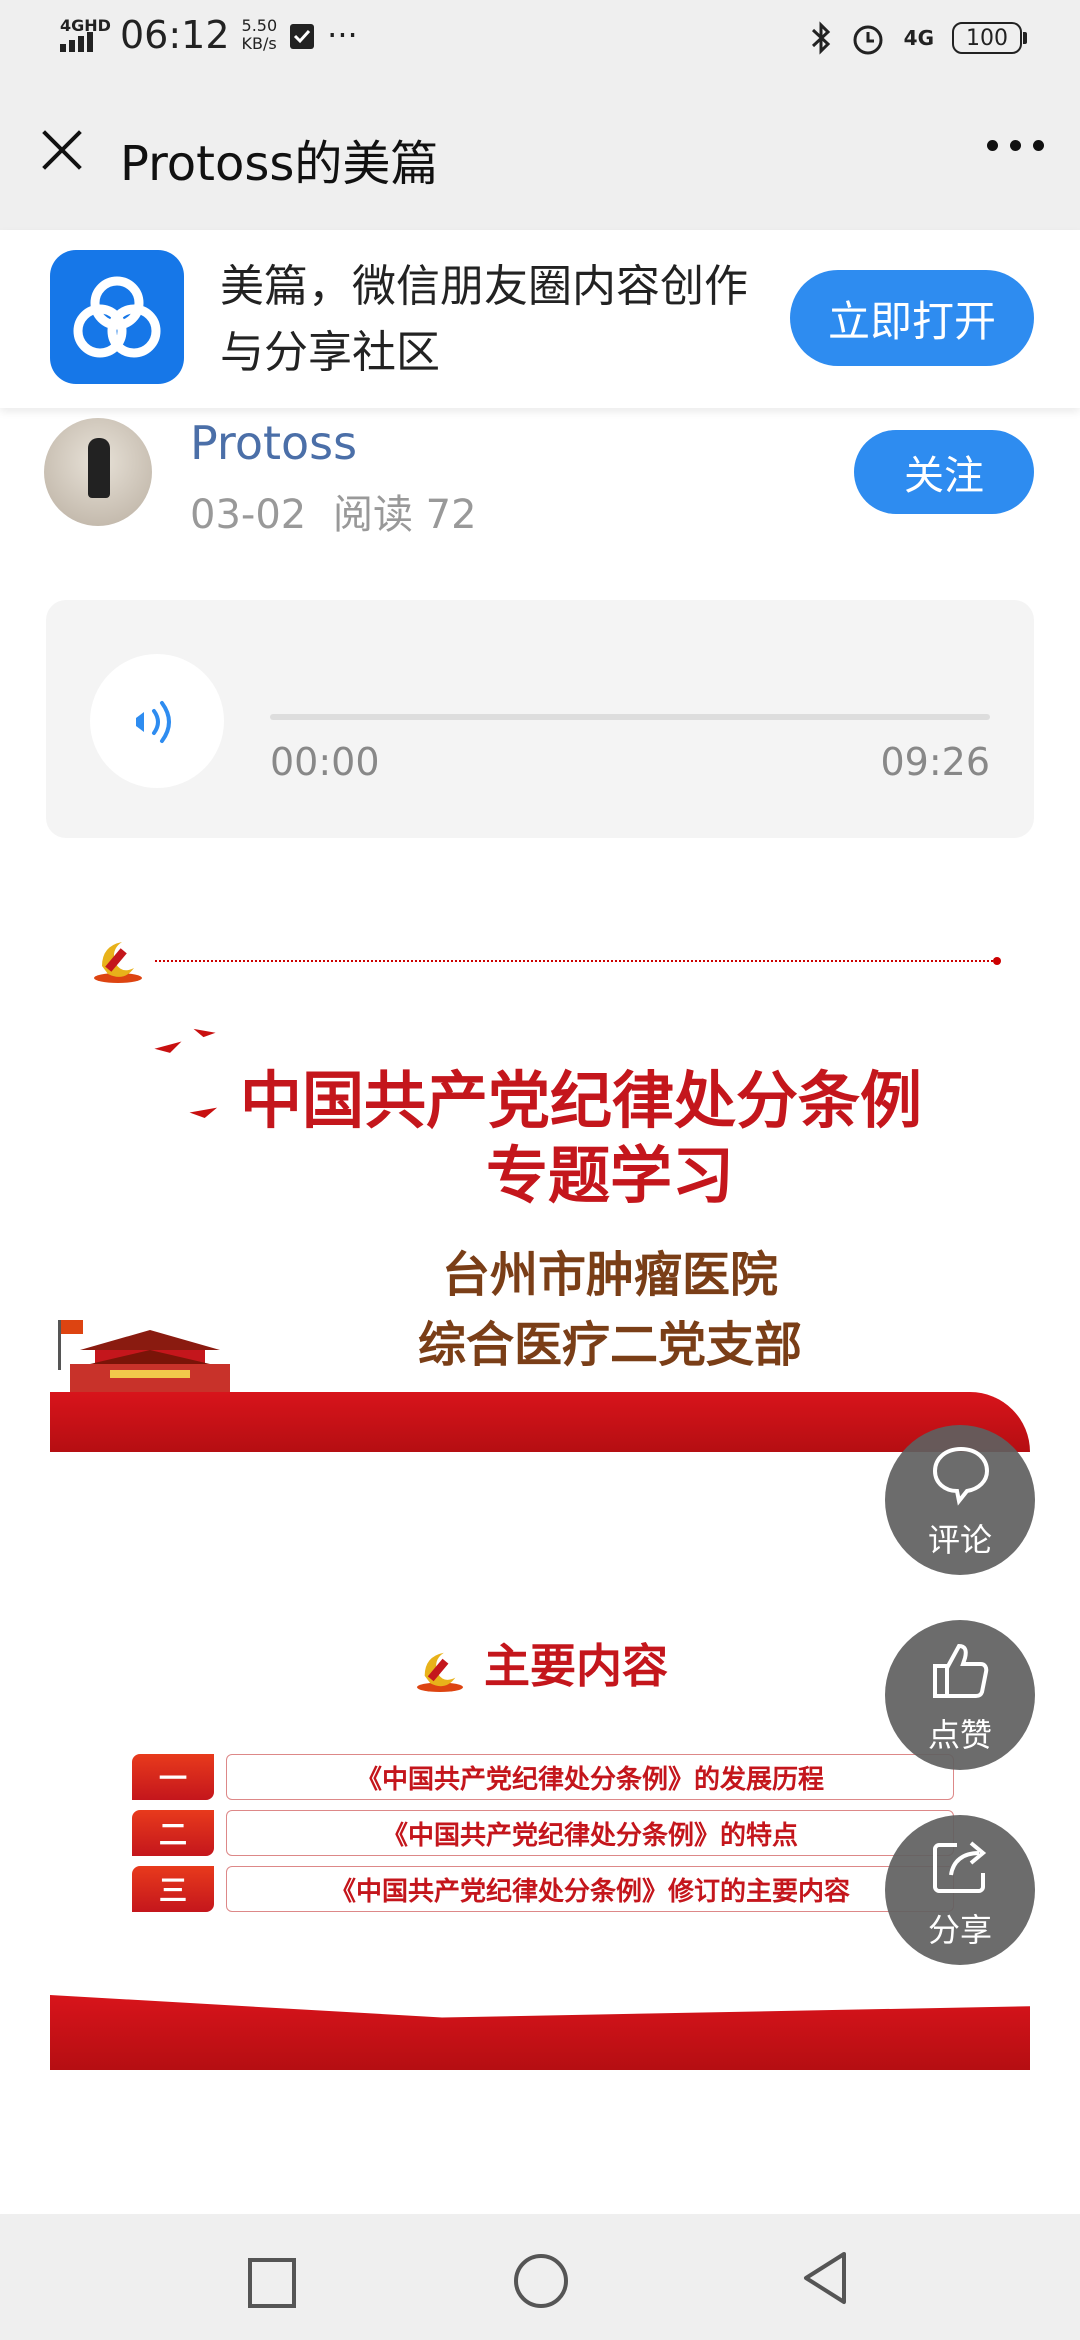 The image size is (1080, 2340). Describe the element at coordinates (302, 36) in the screenshot. I see `notification-check-icon` at that location.